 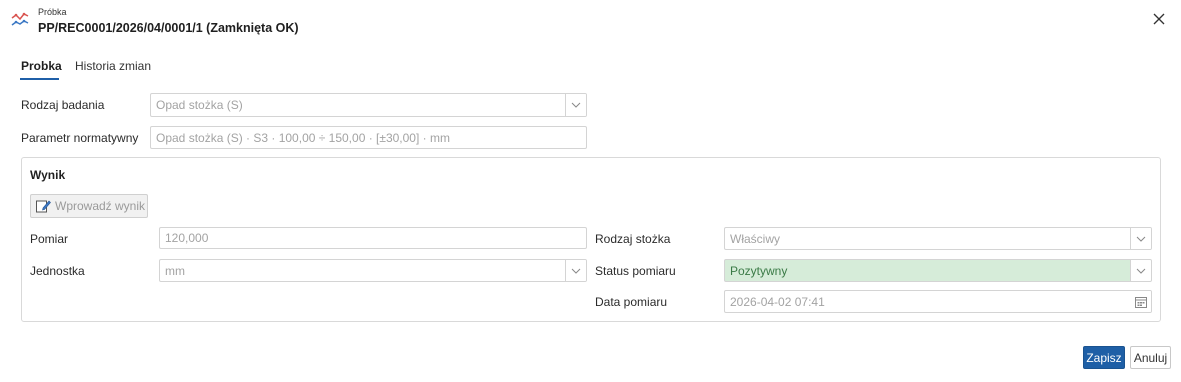 What do you see at coordinates (57, 271) in the screenshot?
I see `unit-label: Jednostka` at bounding box center [57, 271].